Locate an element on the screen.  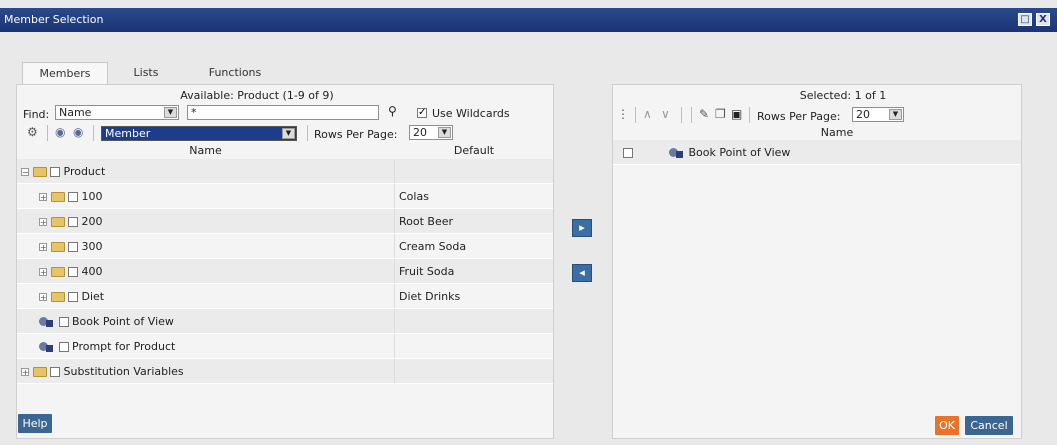
column-header-name: Name is located at coordinates (205, 150).